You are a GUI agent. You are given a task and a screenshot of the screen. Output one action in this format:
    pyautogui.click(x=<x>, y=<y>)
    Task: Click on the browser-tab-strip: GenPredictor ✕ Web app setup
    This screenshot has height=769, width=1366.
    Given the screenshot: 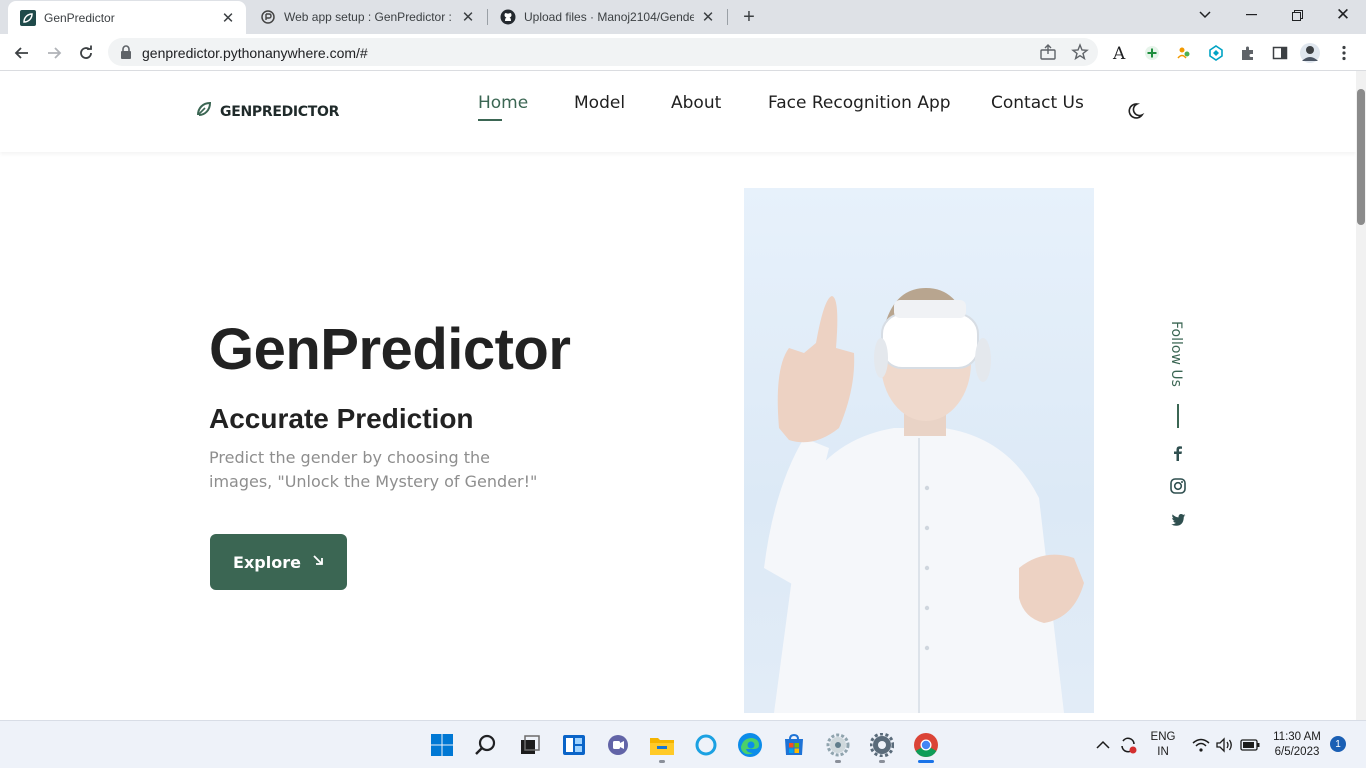 What is the action you would take?
    pyautogui.click(x=683, y=17)
    